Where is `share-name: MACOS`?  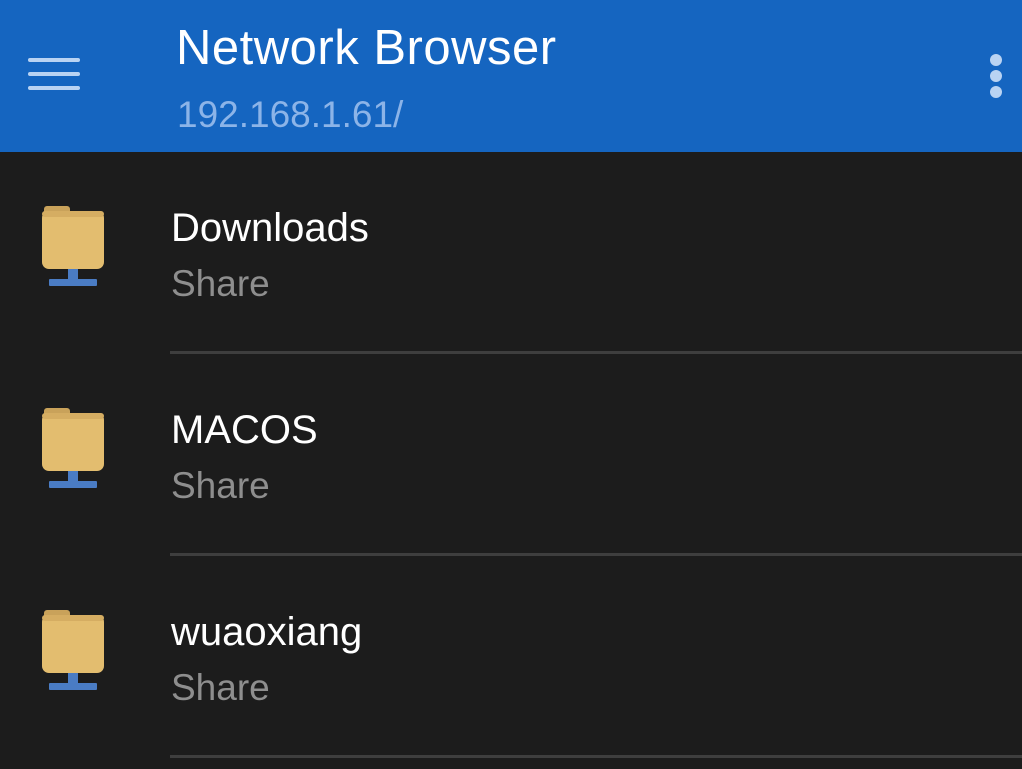
share-name: MACOS is located at coordinates (244, 430).